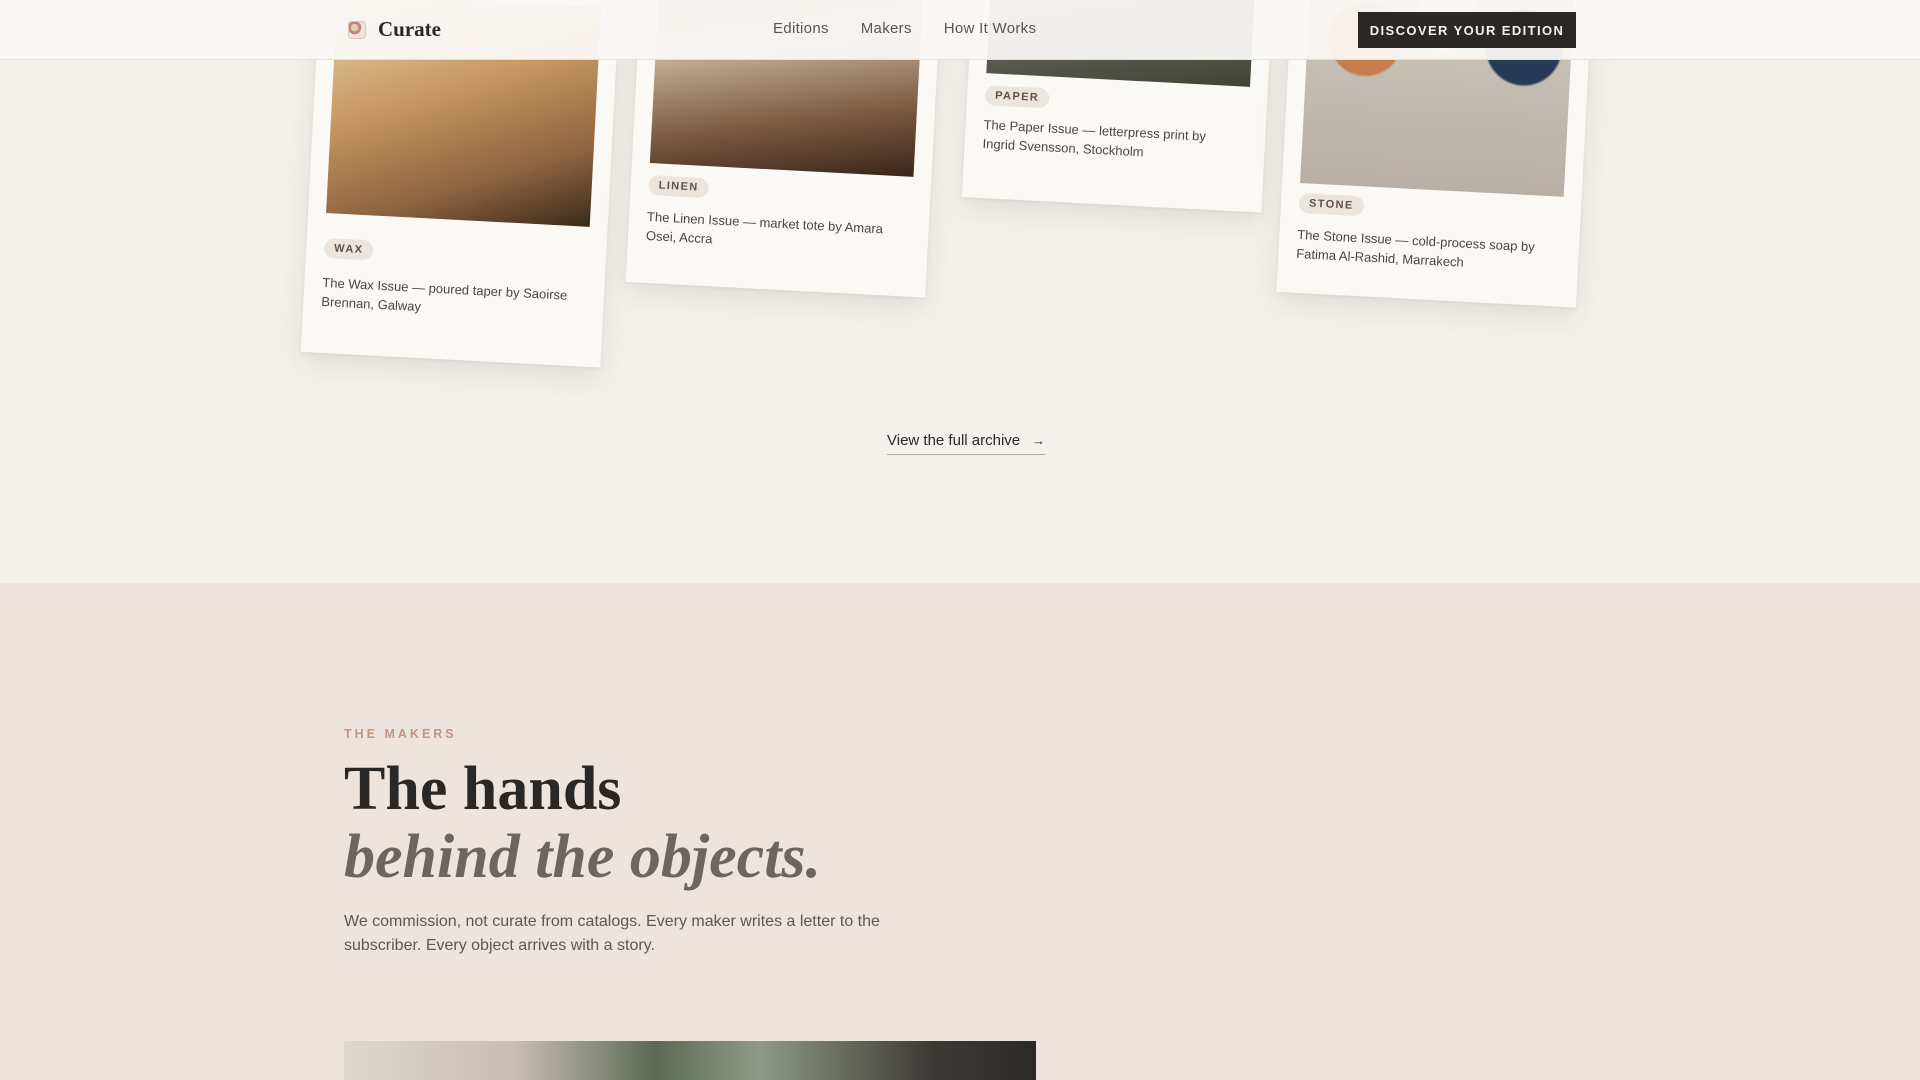  What do you see at coordinates (954, 440) in the screenshot?
I see `archive-link-label: View the full archive` at bounding box center [954, 440].